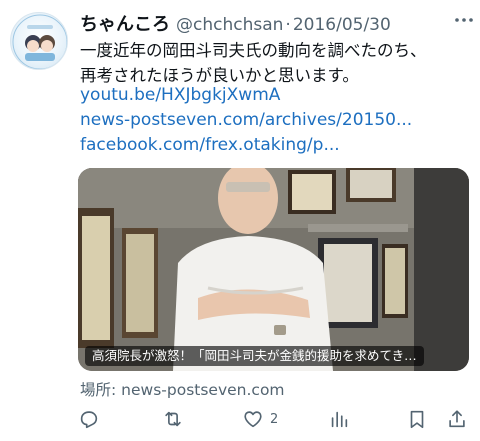 This screenshot has width=480, height=441. I want to click on bookmark-icon, so click(417, 419).